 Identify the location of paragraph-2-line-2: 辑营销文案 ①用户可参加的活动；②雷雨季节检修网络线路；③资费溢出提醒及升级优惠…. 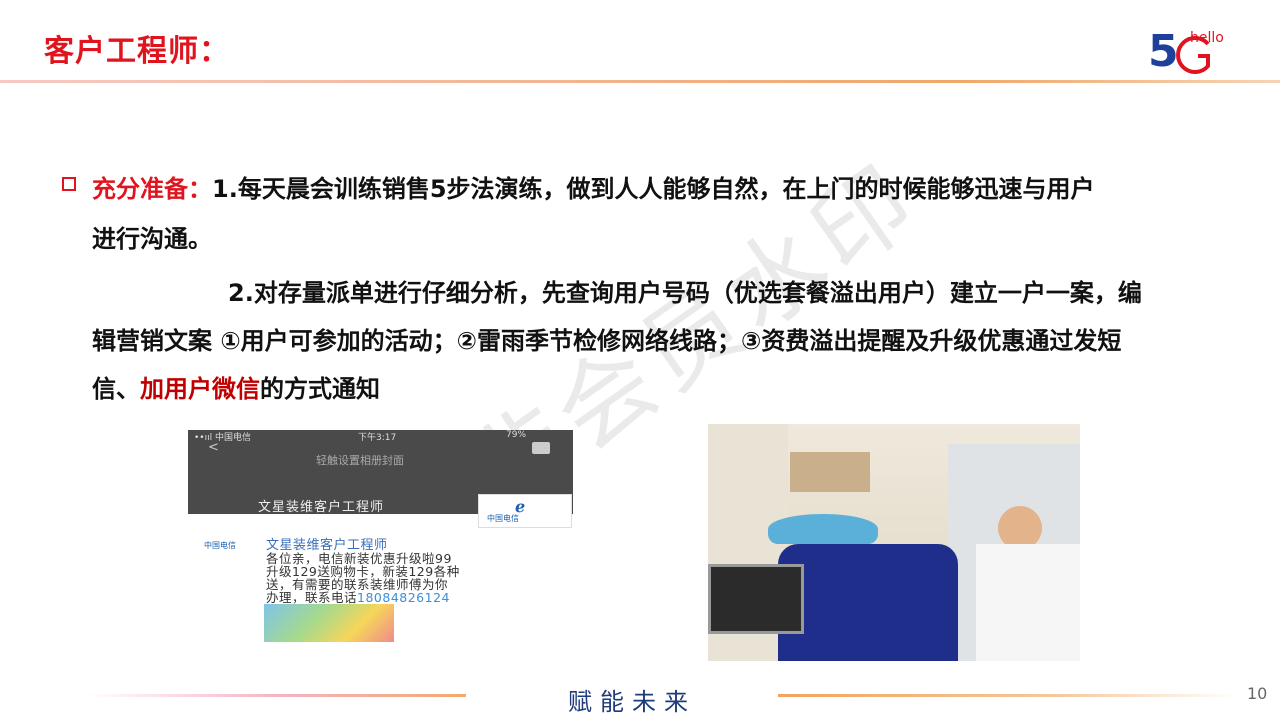
(607, 341).